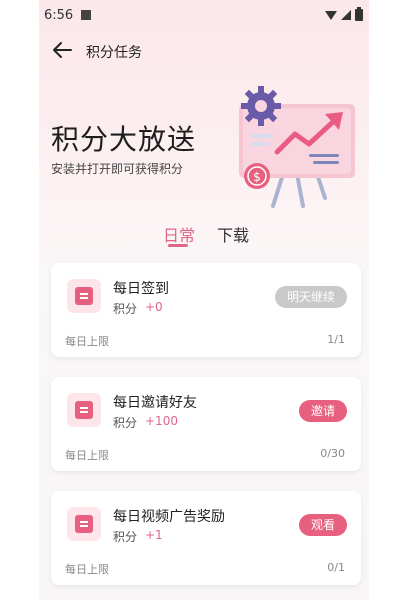 Image resolution: width=400 pixels, height=600 pixels. What do you see at coordinates (206, 424) in the screenshot?
I see `task-card: 每日邀请好友 积分 +100 邀请 每日上限 0/30` at bounding box center [206, 424].